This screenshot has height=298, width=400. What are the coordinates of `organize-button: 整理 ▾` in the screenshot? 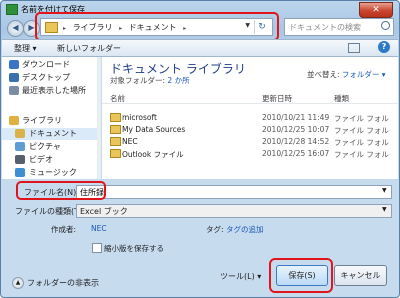 It's located at (25, 48).